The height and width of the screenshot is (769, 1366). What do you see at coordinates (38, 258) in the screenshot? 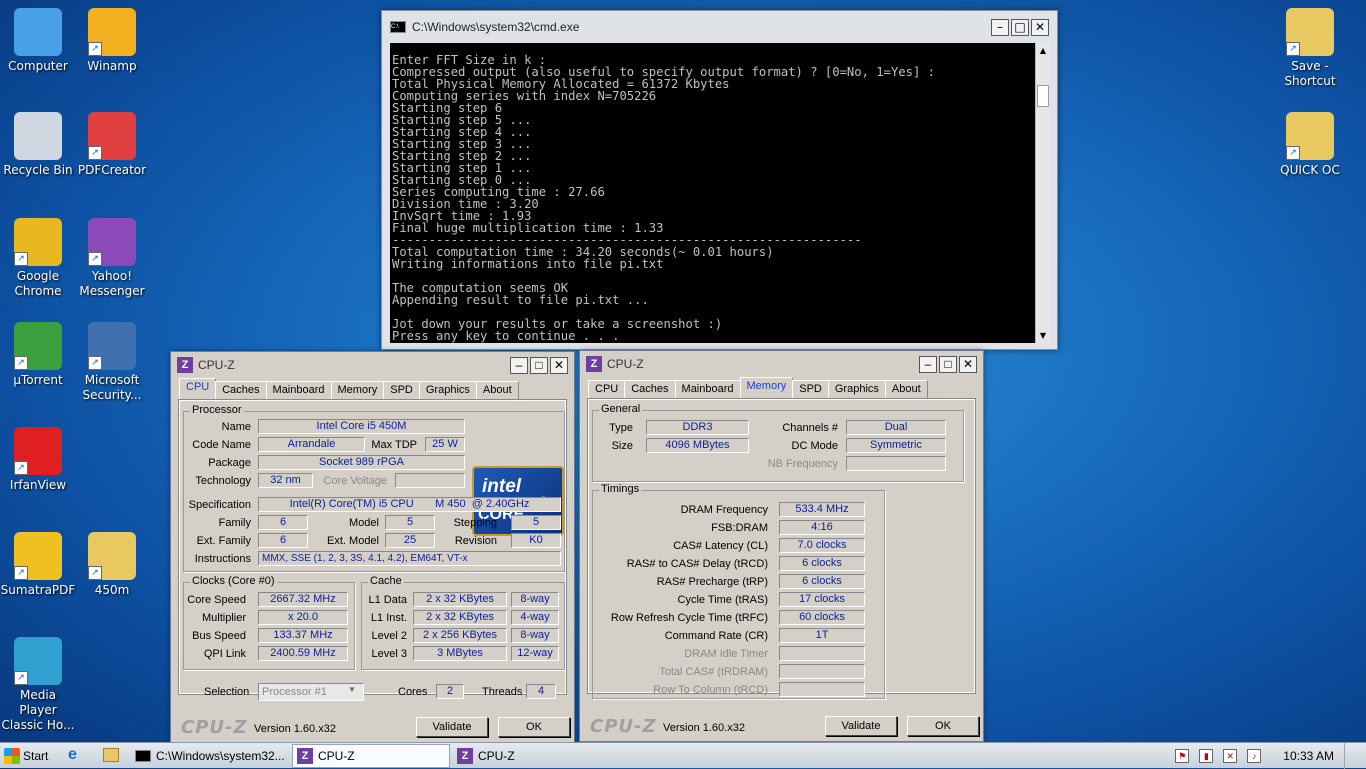
I see `desktop-icon: ↗ Google Chrome` at bounding box center [38, 258].